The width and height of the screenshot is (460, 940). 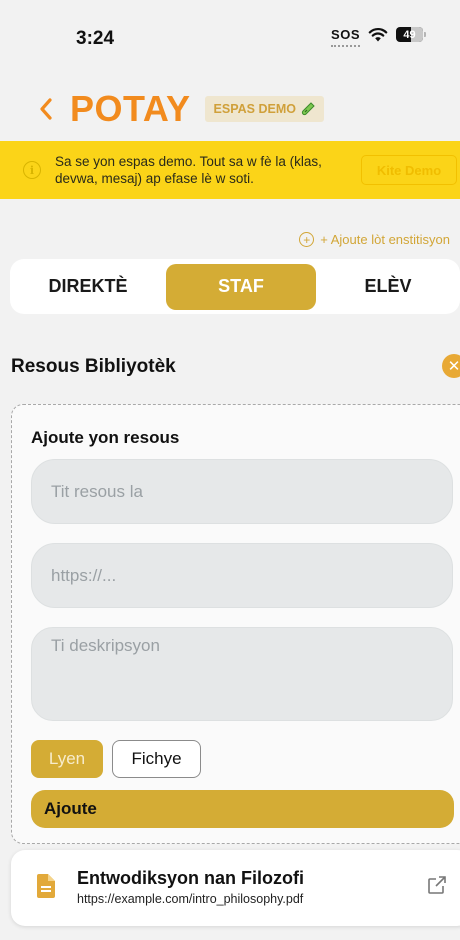 I want to click on add-institution-label: + Ajoute lòt enstitisyon, so click(x=385, y=239).